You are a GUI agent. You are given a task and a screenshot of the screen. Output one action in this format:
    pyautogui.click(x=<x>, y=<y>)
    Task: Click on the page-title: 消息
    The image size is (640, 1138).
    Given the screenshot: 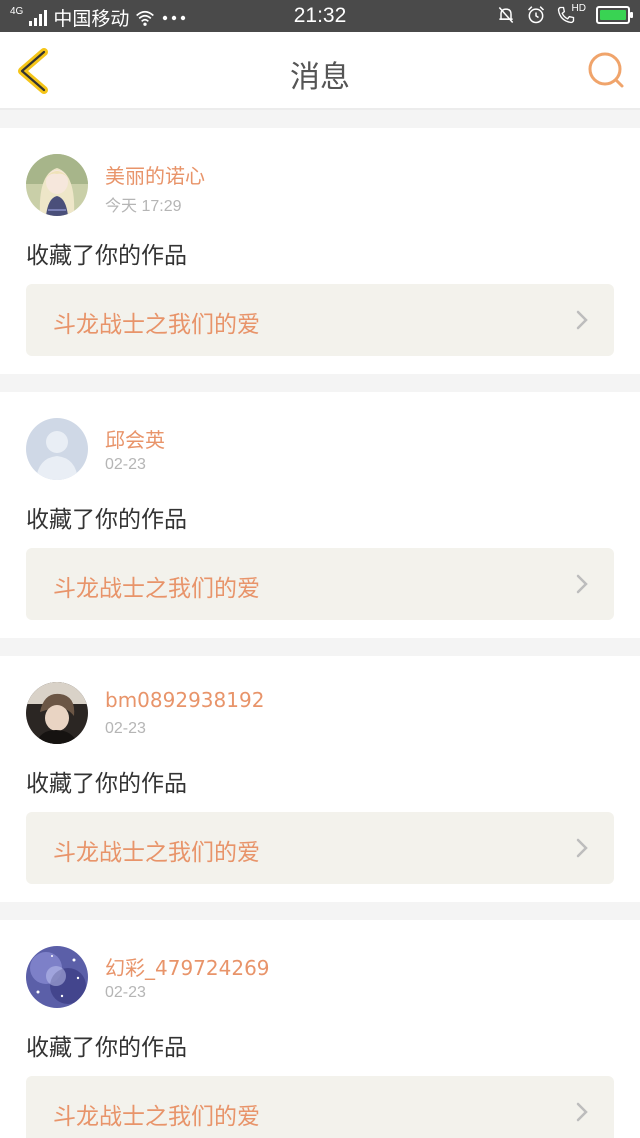 What is the action you would take?
    pyautogui.click(x=320, y=77)
    